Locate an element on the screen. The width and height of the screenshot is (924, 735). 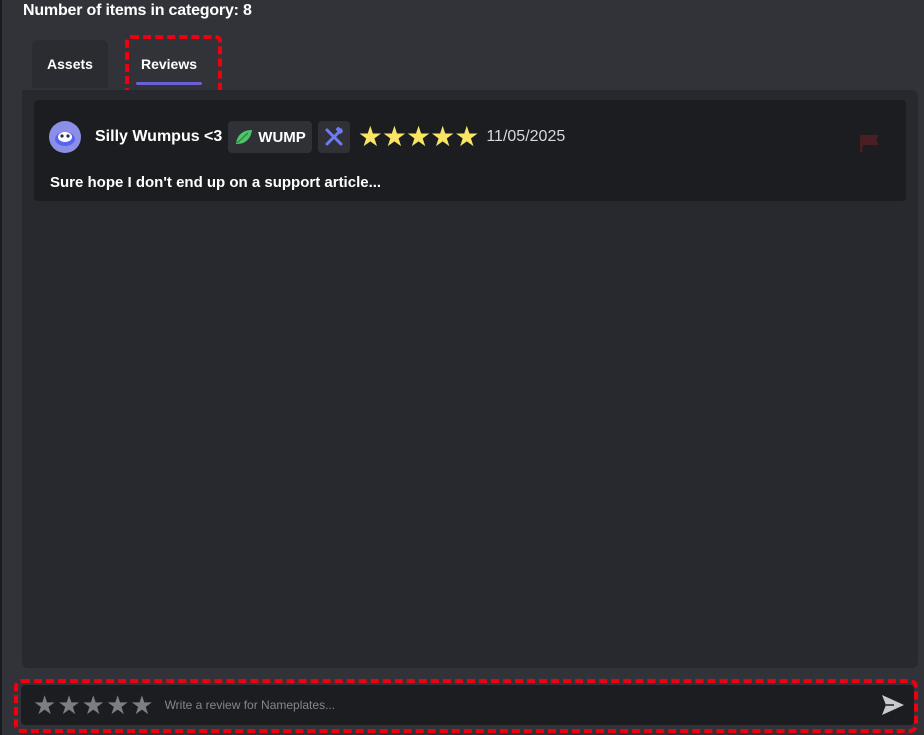
review-input is located at coordinates (494, 705).